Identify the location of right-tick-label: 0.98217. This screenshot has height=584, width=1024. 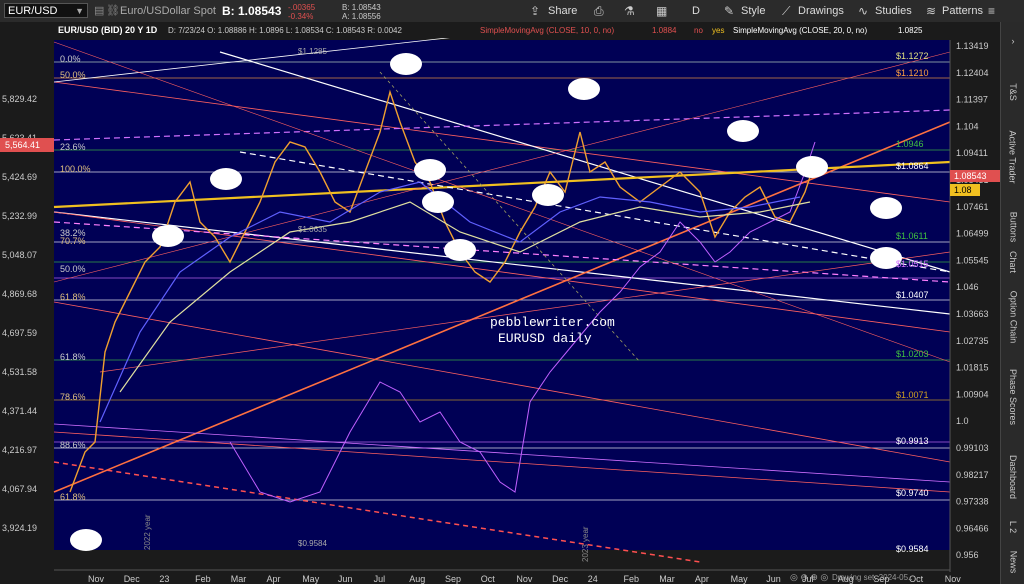
(972, 475).